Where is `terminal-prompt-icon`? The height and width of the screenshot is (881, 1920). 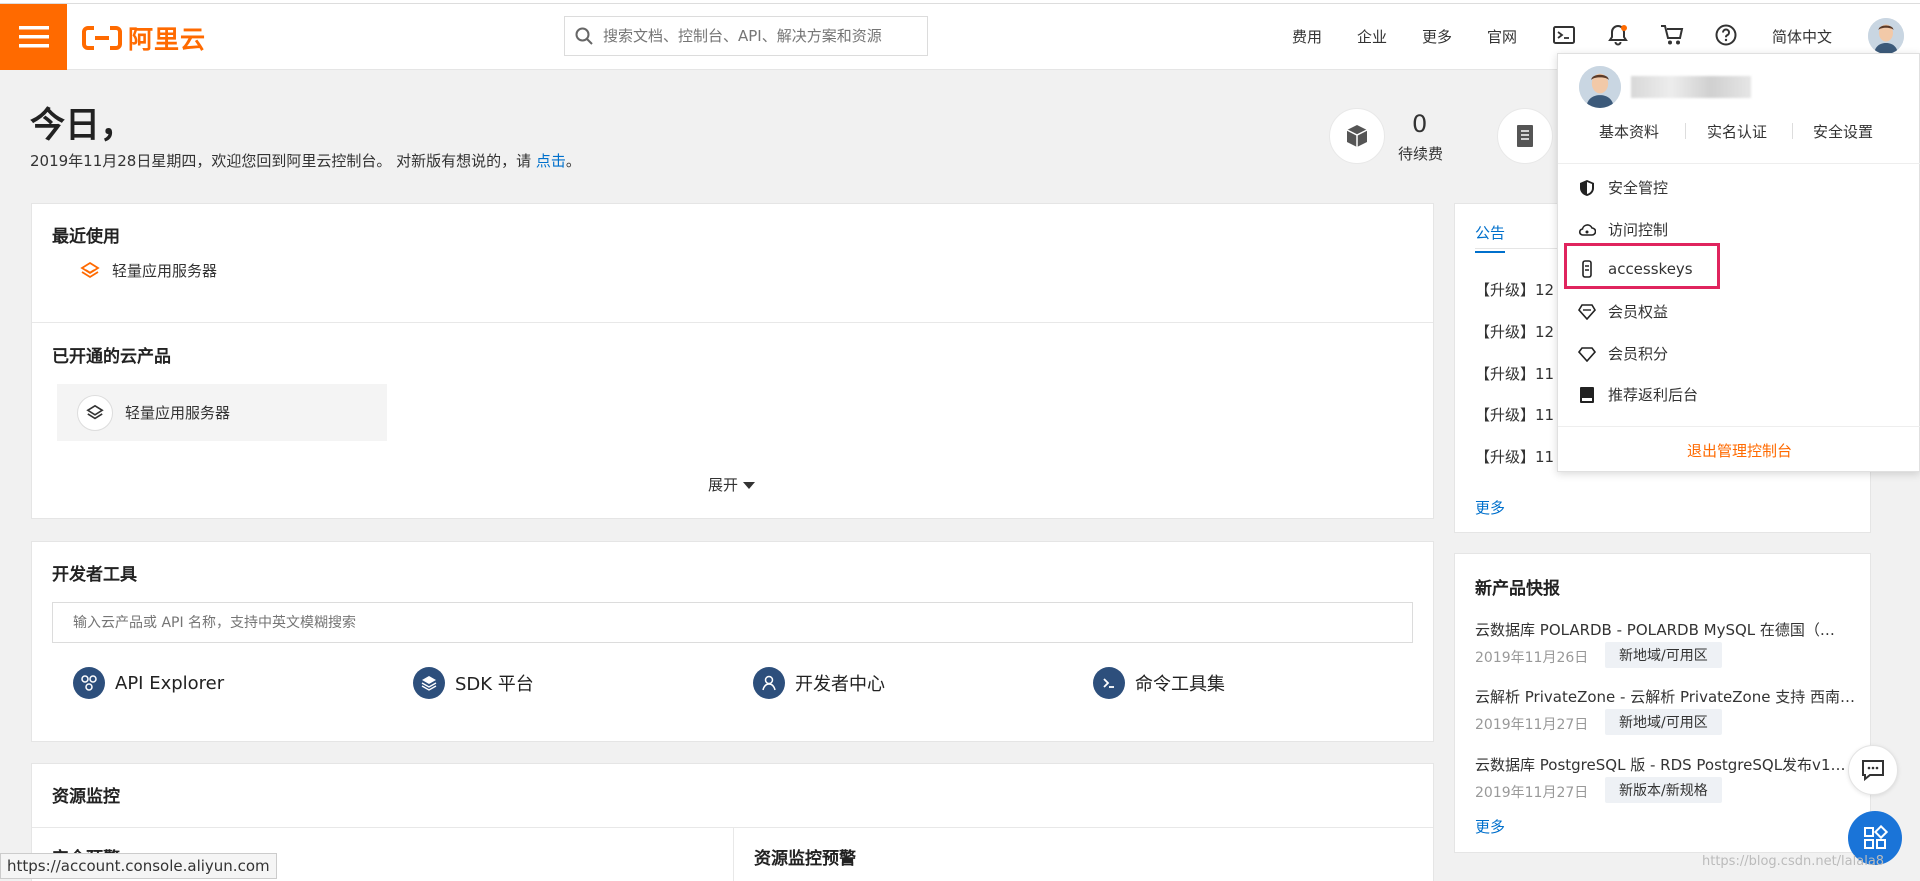
terminal-prompt-icon is located at coordinates (1109, 683).